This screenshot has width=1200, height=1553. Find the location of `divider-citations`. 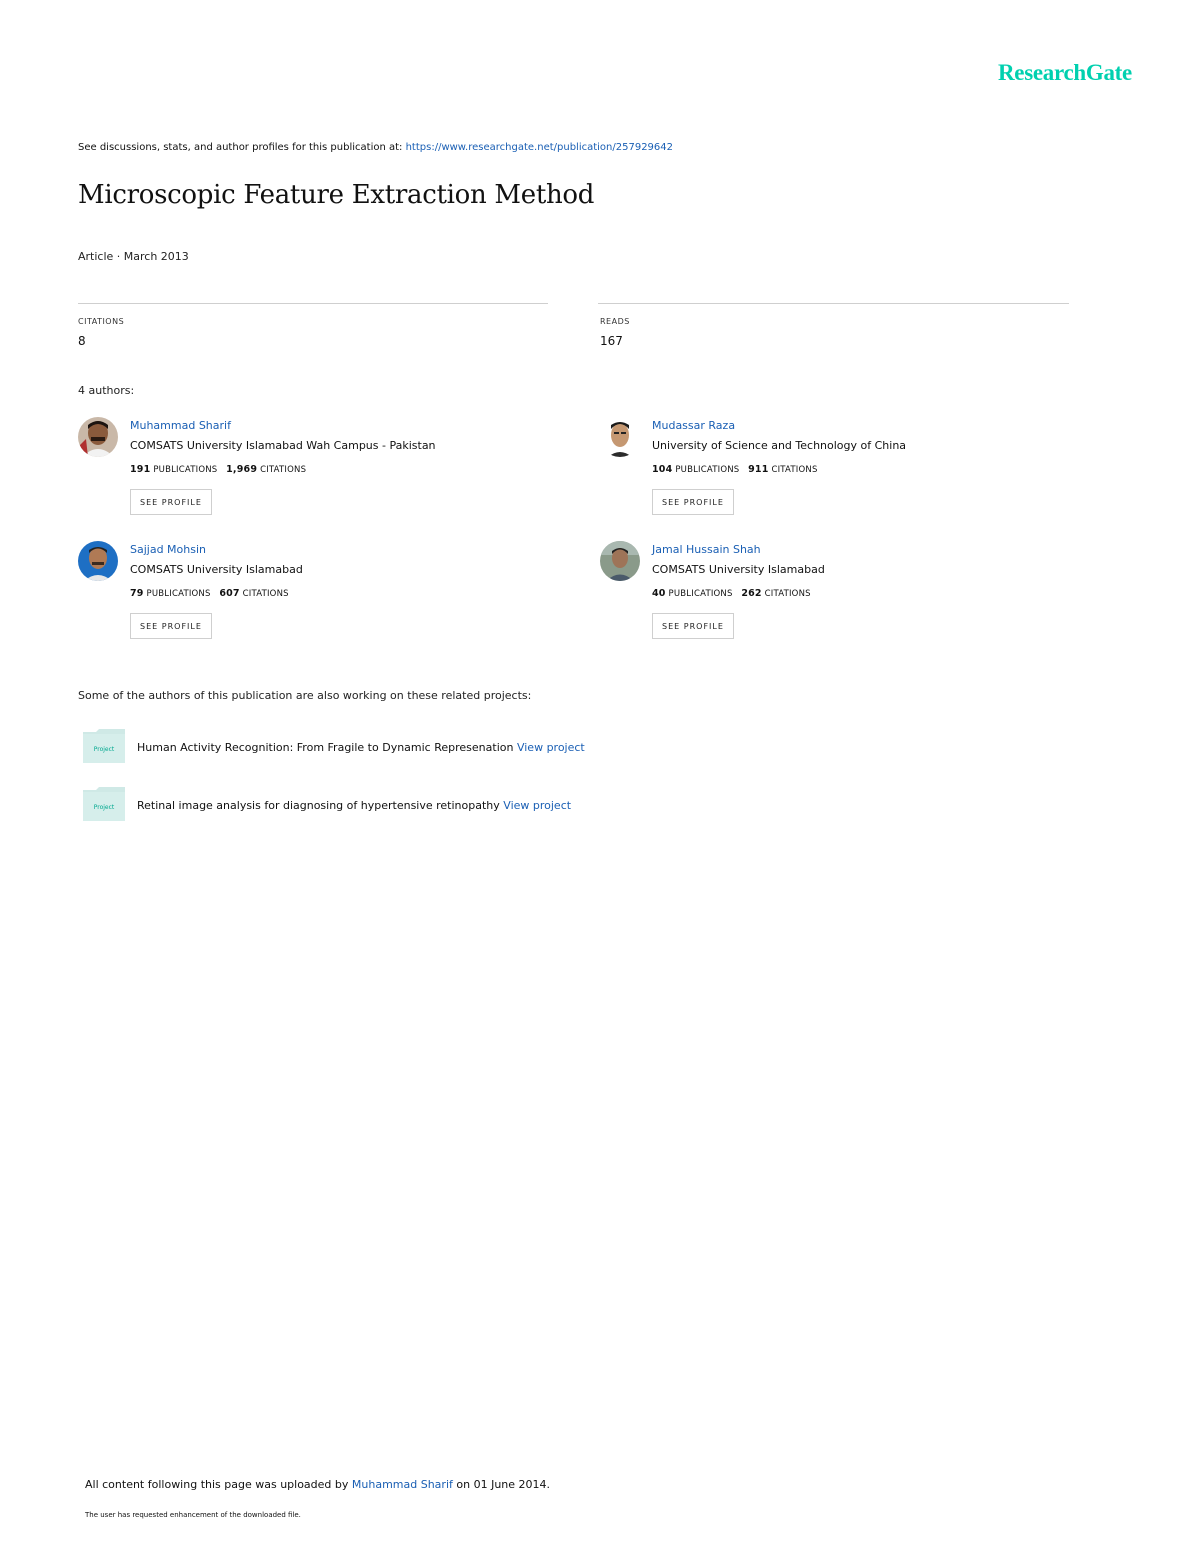

divider-citations is located at coordinates (313, 303).